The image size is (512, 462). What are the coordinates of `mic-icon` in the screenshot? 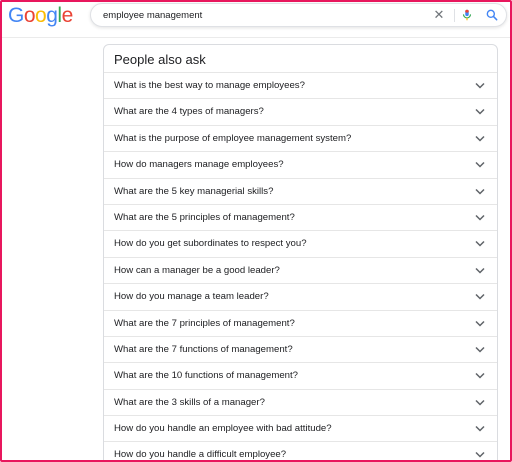 It's located at (467, 15).